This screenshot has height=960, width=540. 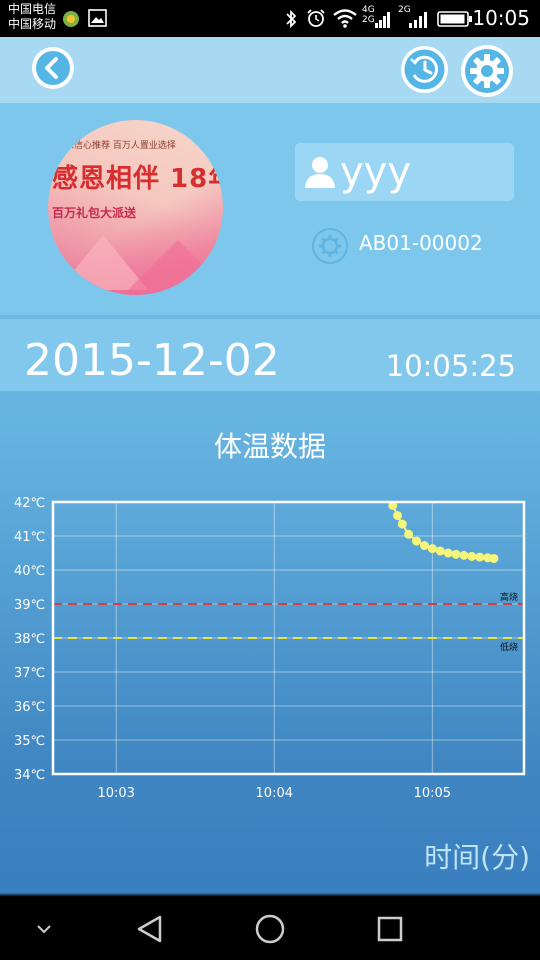 I want to click on circle-home-icon, so click(x=270, y=928).